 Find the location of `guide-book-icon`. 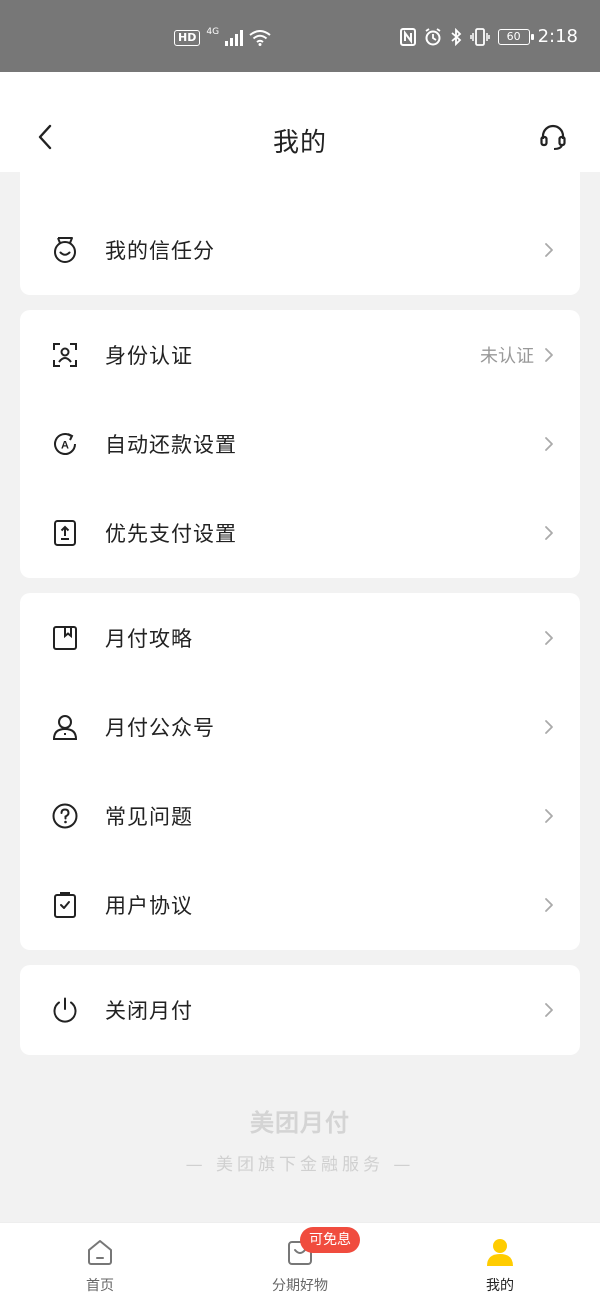

guide-book-icon is located at coordinates (65, 638).